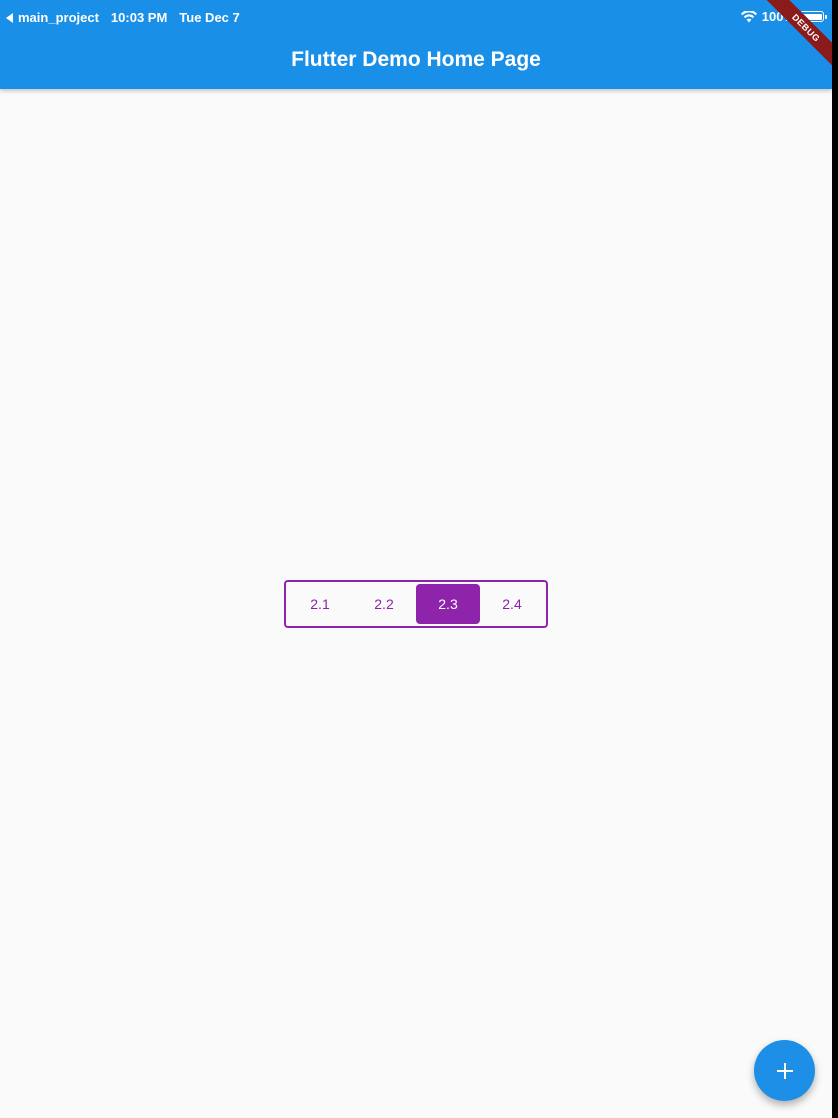 The height and width of the screenshot is (1118, 838). I want to click on toggle-button-2-1: 2.1, so click(320, 604).